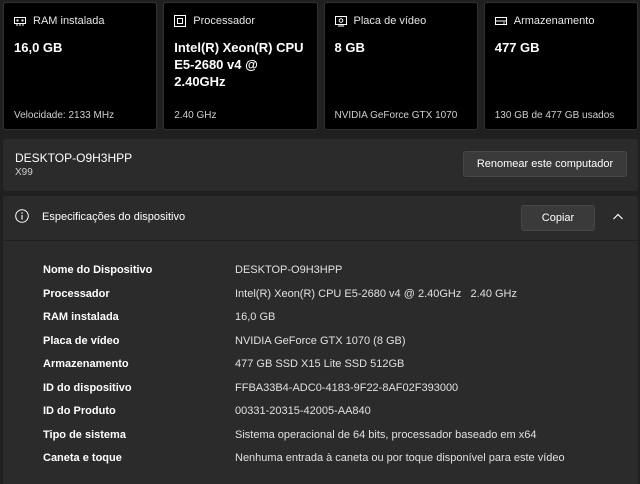 The width and height of the screenshot is (640, 484). What do you see at coordinates (38, 47) in the screenshot?
I see `card-value: 16,0 GB` at bounding box center [38, 47].